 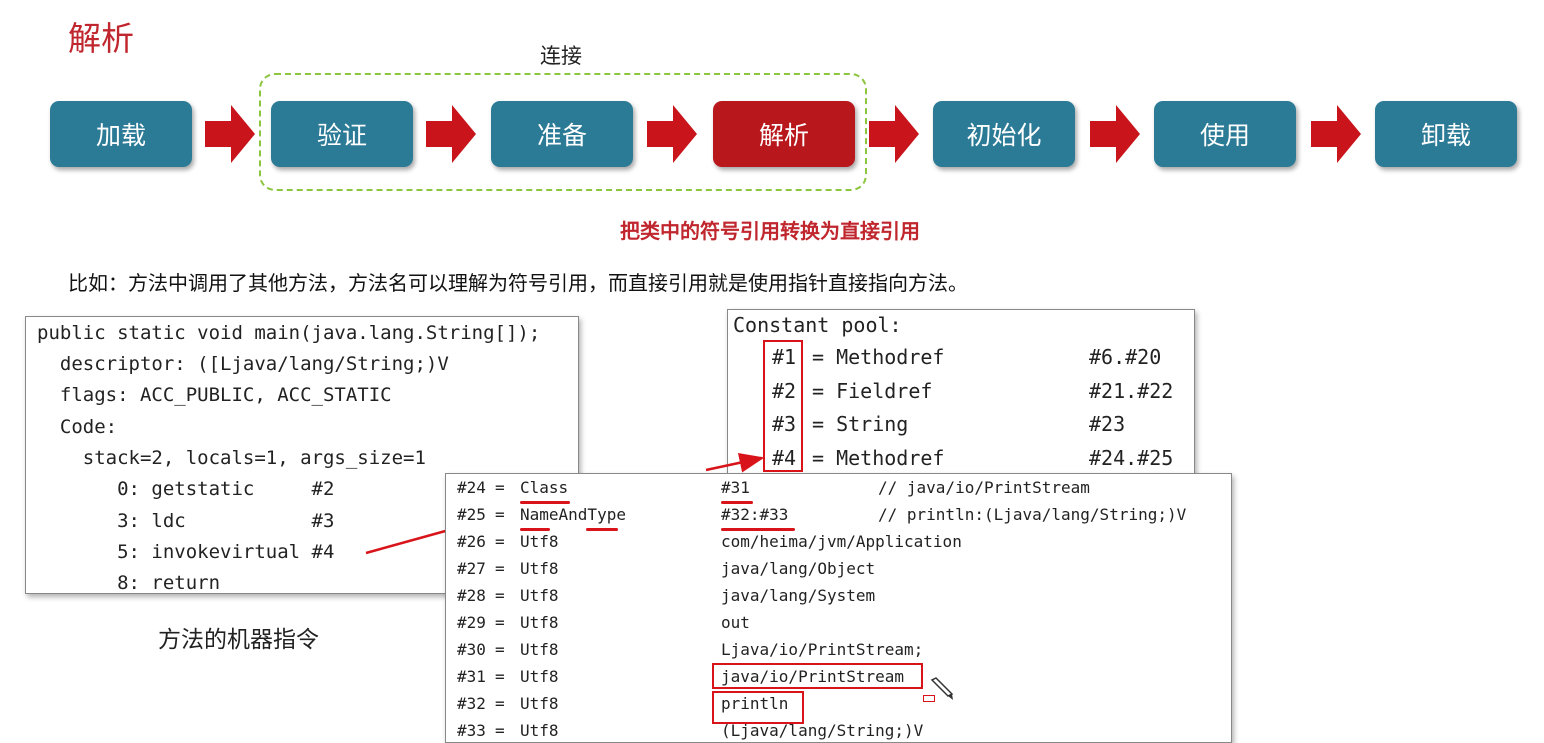 I want to click on cp-value: #32:#33, so click(x=755, y=514).